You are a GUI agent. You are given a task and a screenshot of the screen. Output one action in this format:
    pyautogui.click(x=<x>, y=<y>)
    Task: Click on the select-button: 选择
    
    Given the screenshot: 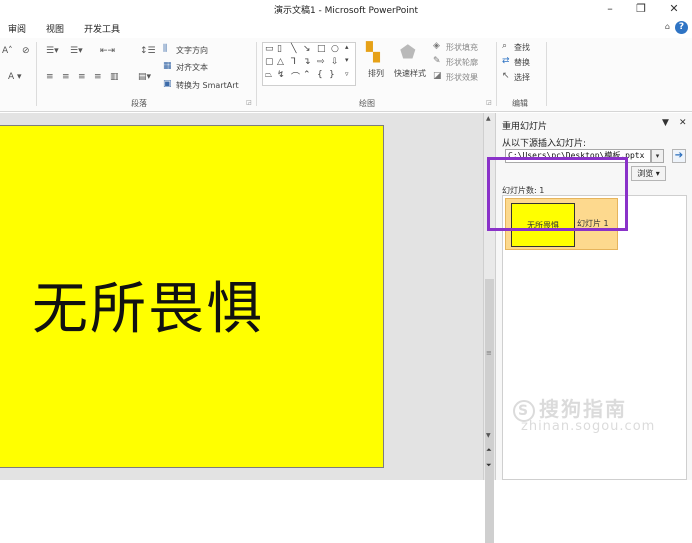 What is the action you would take?
    pyautogui.click(x=522, y=77)
    